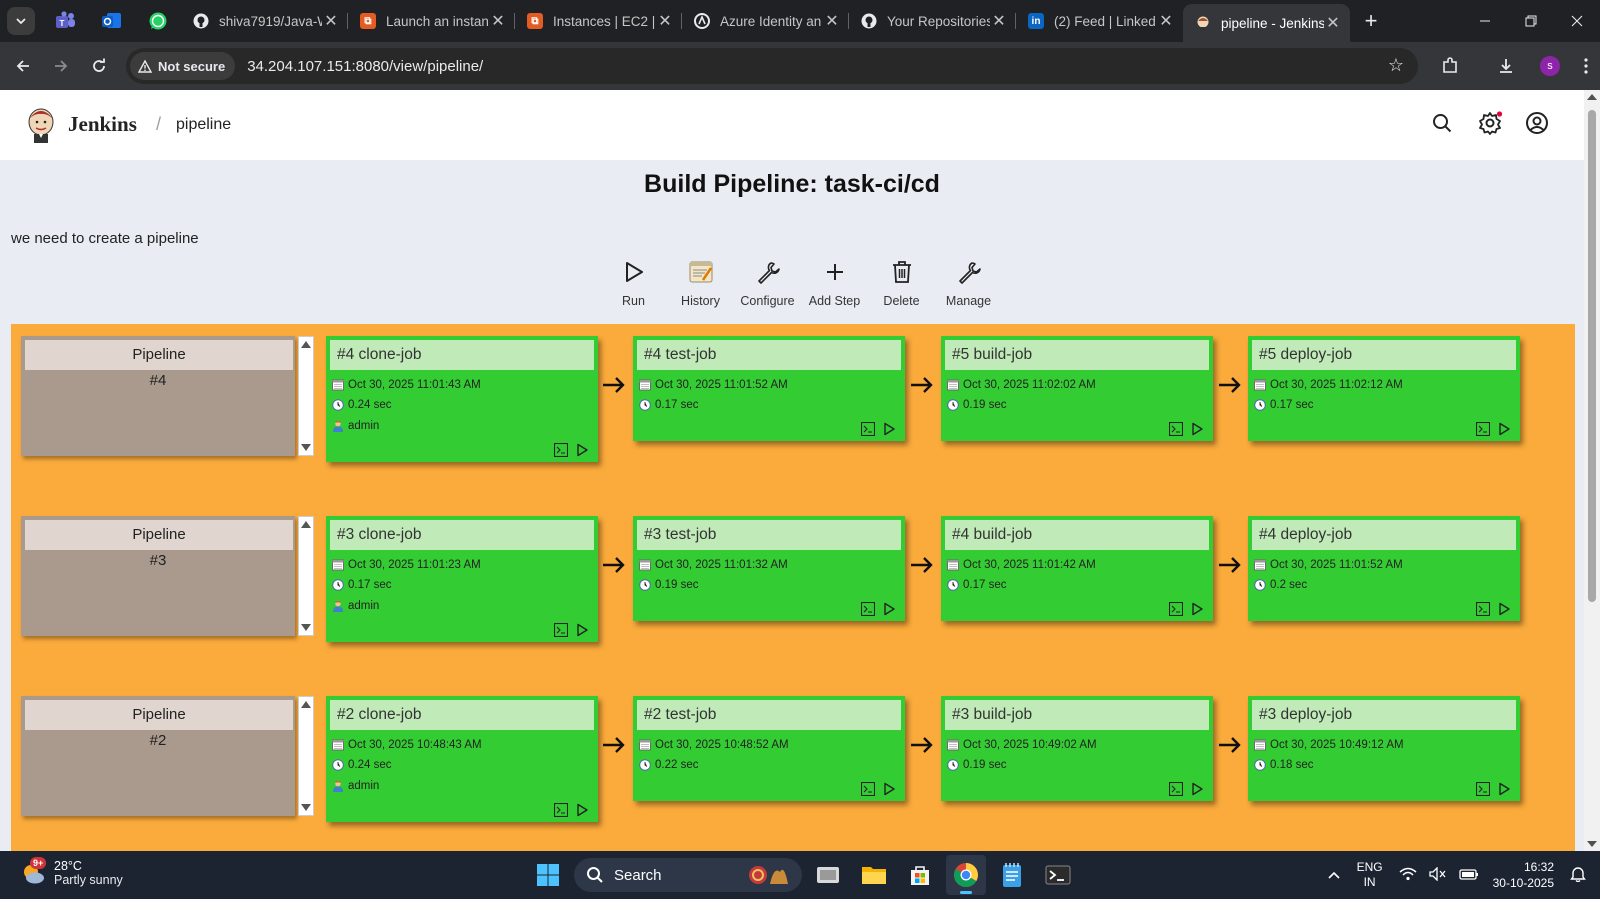  I want to click on job-name: #2 test-job, so click(769, 715).